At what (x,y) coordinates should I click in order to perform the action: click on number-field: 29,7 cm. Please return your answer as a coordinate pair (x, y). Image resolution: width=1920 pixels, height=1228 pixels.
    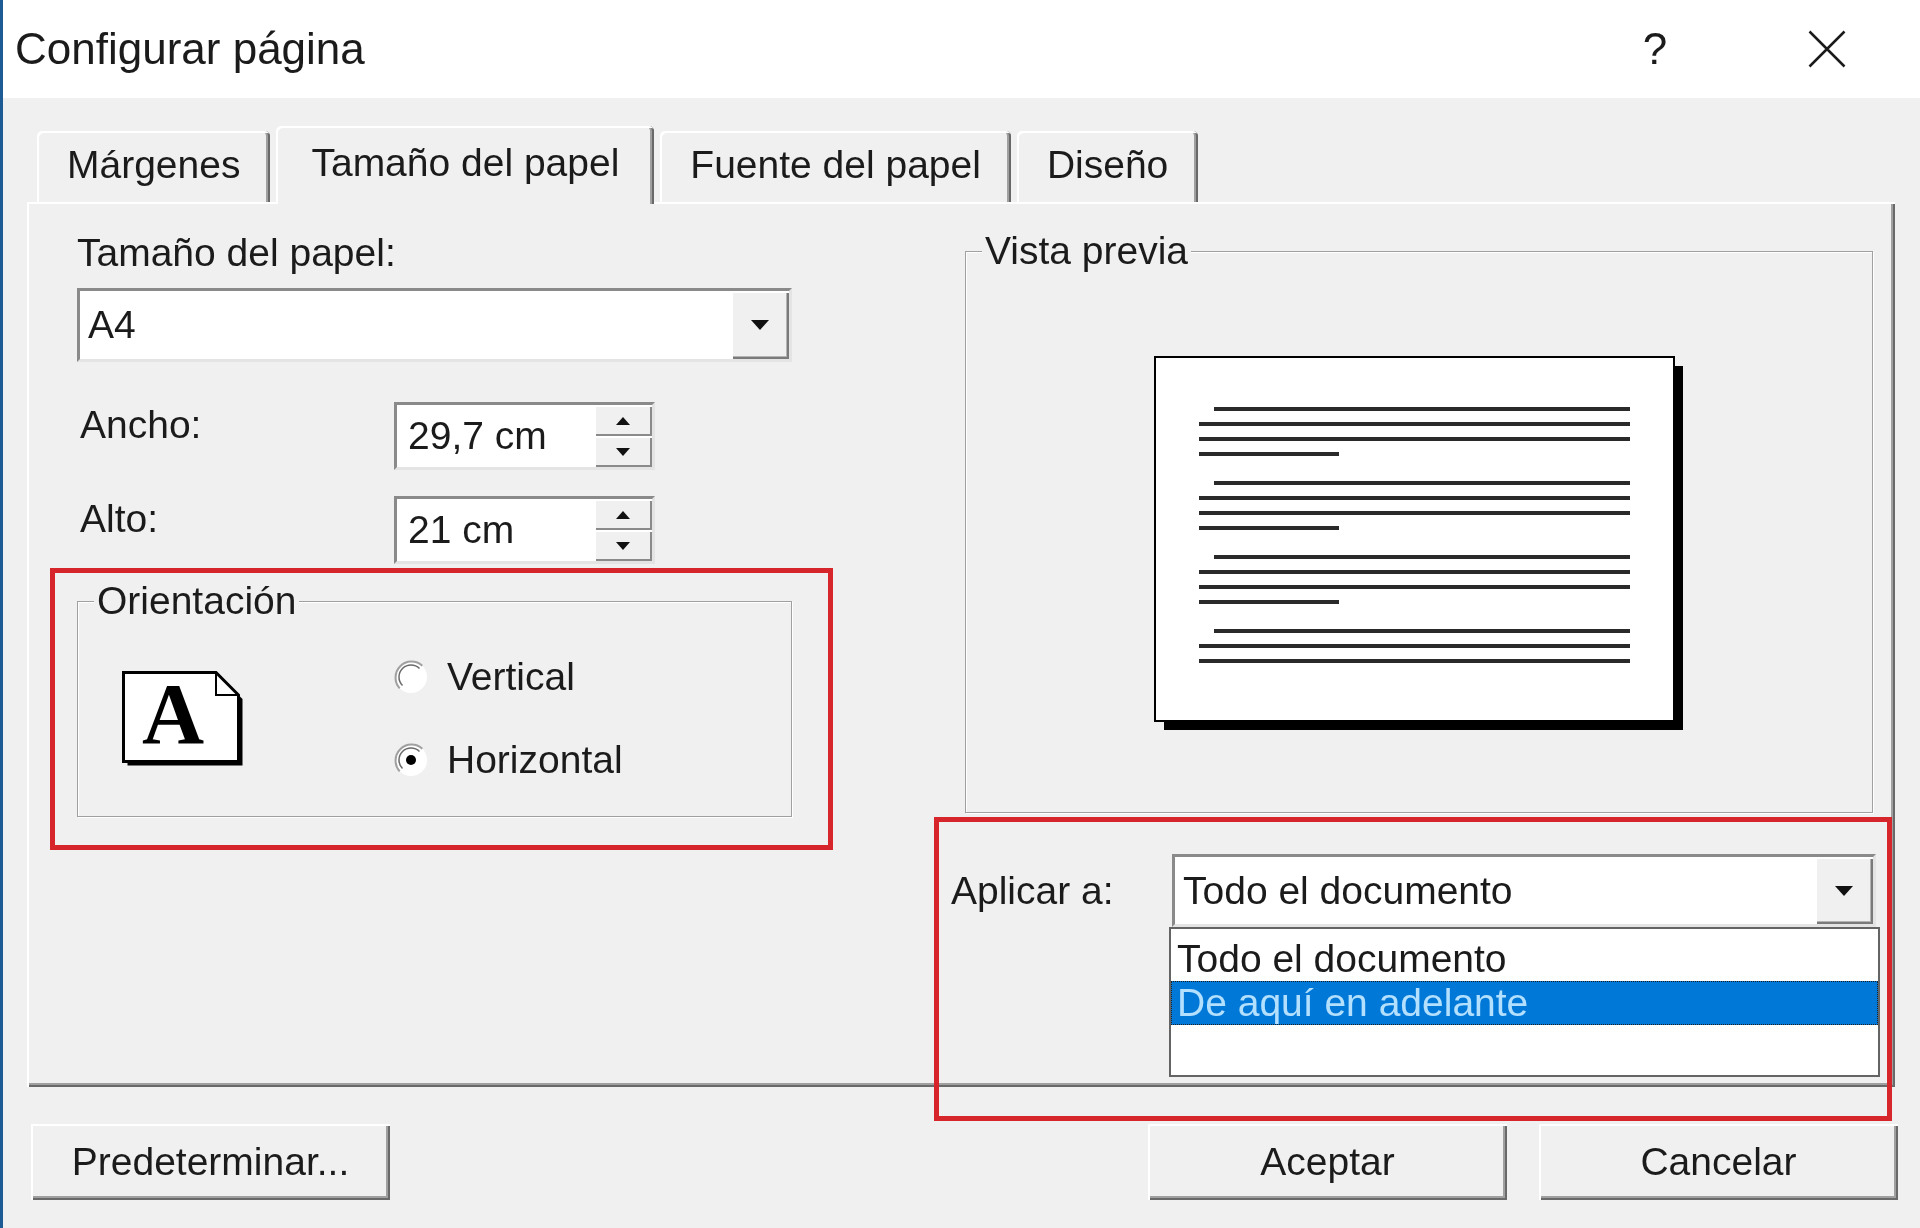
    Looking at the image, I should click on (524, 436).